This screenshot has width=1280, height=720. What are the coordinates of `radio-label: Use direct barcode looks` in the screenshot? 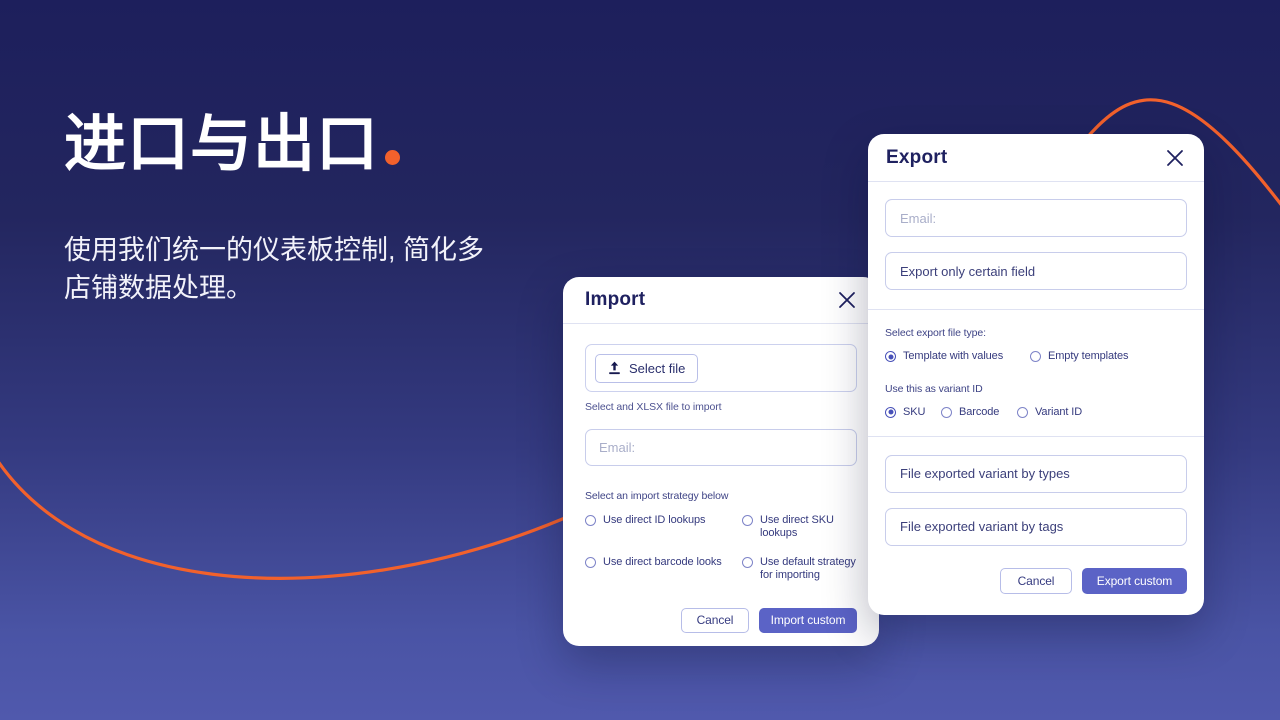 It's located at (662, 561).